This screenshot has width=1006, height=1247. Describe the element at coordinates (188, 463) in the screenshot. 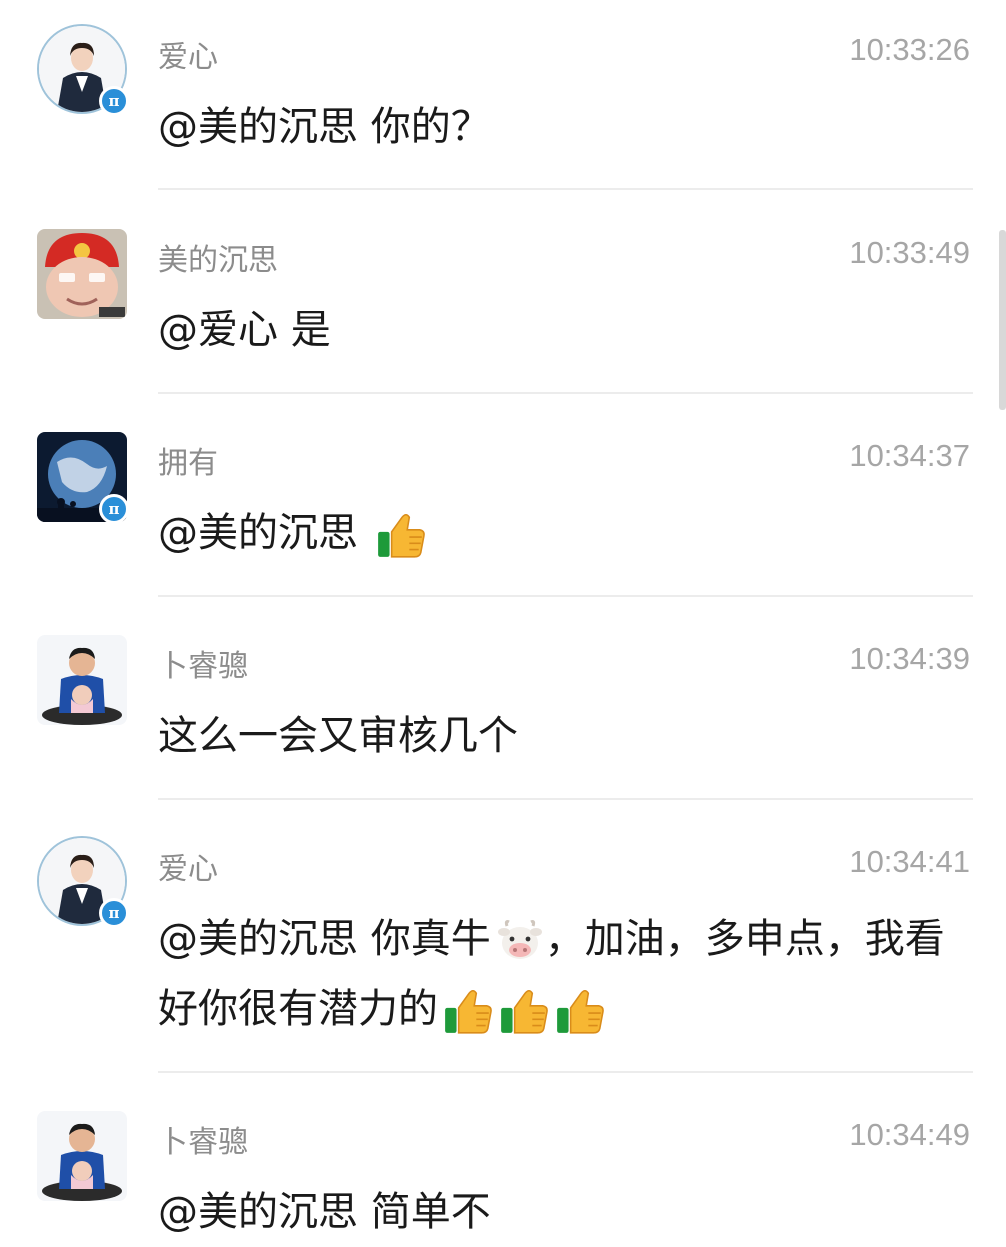

I see `sender-name: 拥有` at that location.